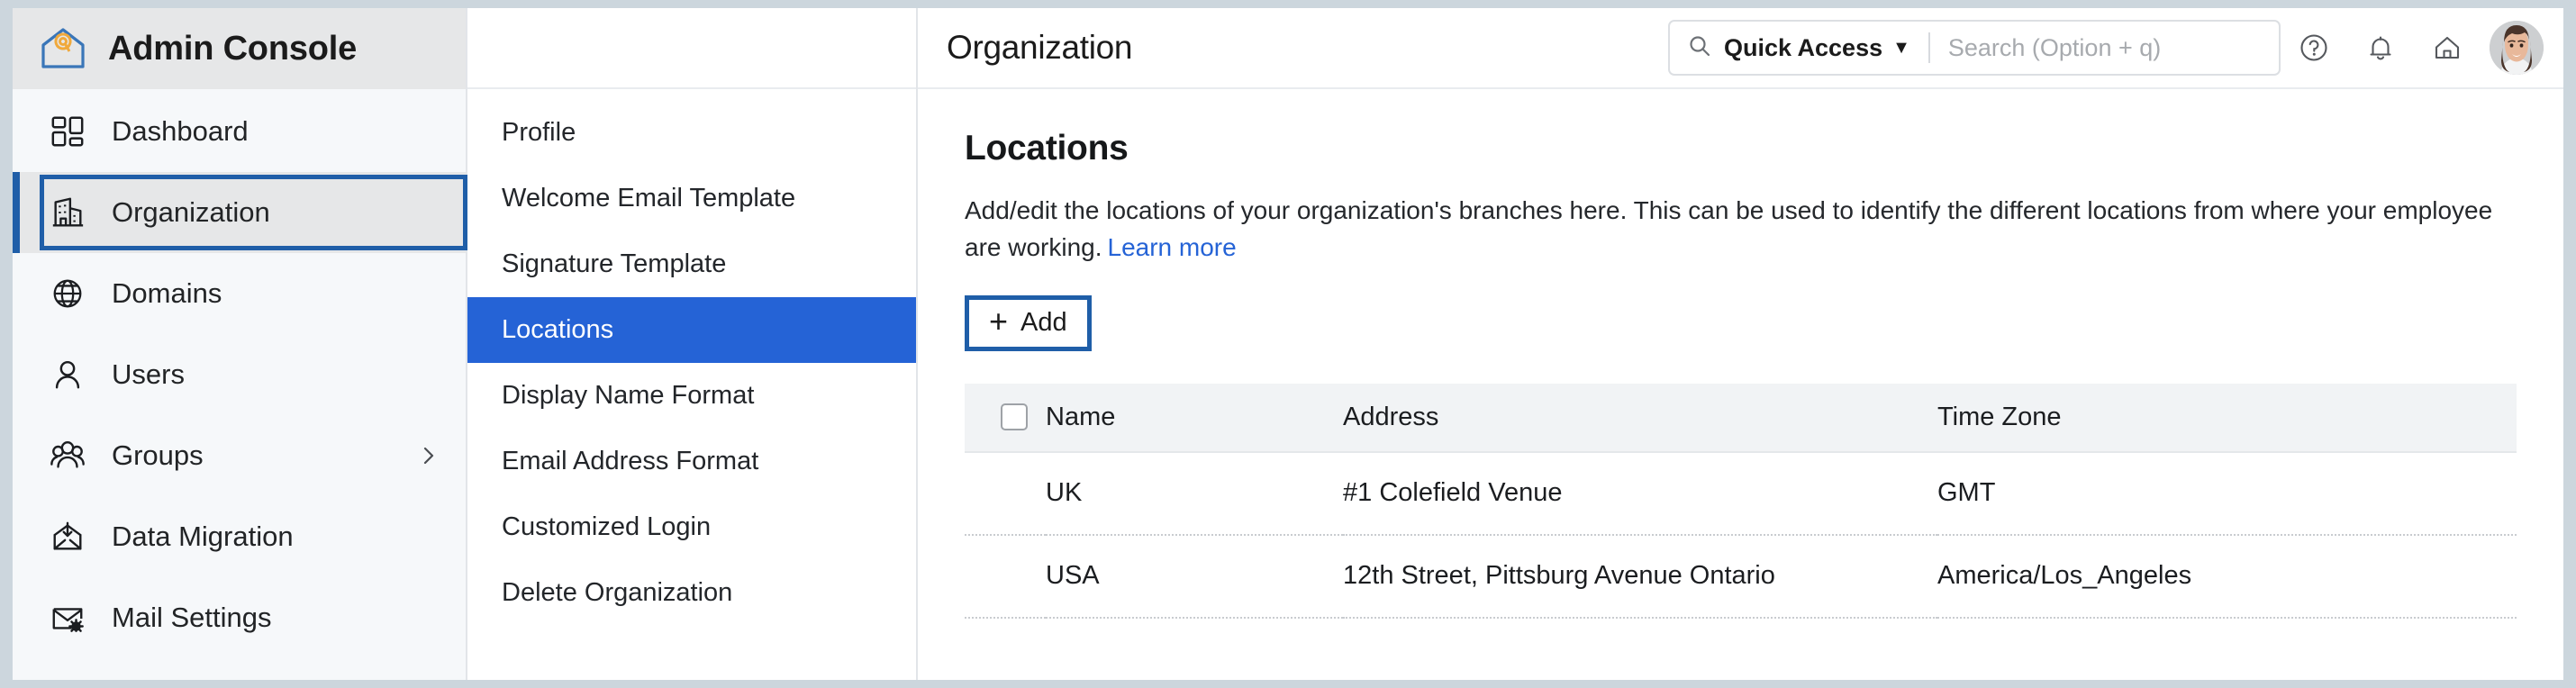  Describe the element at coordinates (67, 456) in the screenshot. I see `users-group-icon` at that location.